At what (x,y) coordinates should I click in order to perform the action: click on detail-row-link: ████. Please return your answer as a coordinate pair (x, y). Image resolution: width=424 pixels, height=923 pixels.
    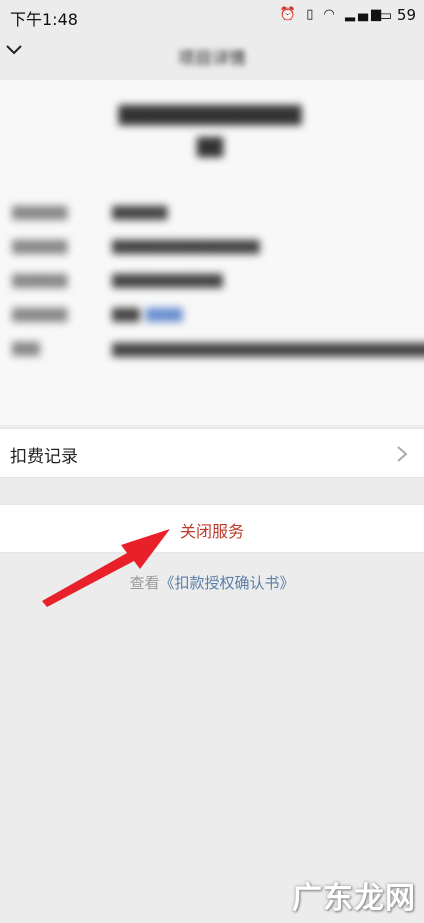
    Looking at the image, I should click on (164, 315).